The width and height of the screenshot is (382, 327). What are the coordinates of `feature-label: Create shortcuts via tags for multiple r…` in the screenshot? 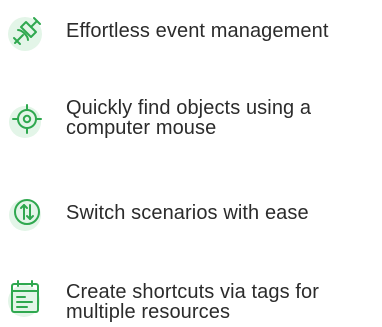 It's located at (192, 302).